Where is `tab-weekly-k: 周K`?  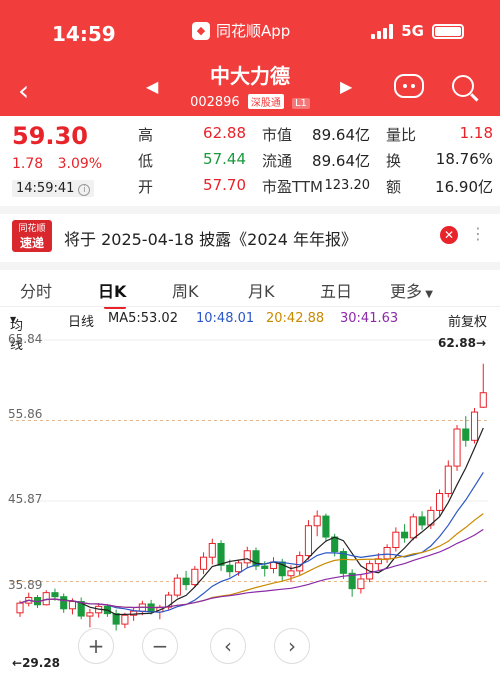
tab-weekly-k: 周K is located at coordinates (185, 290).